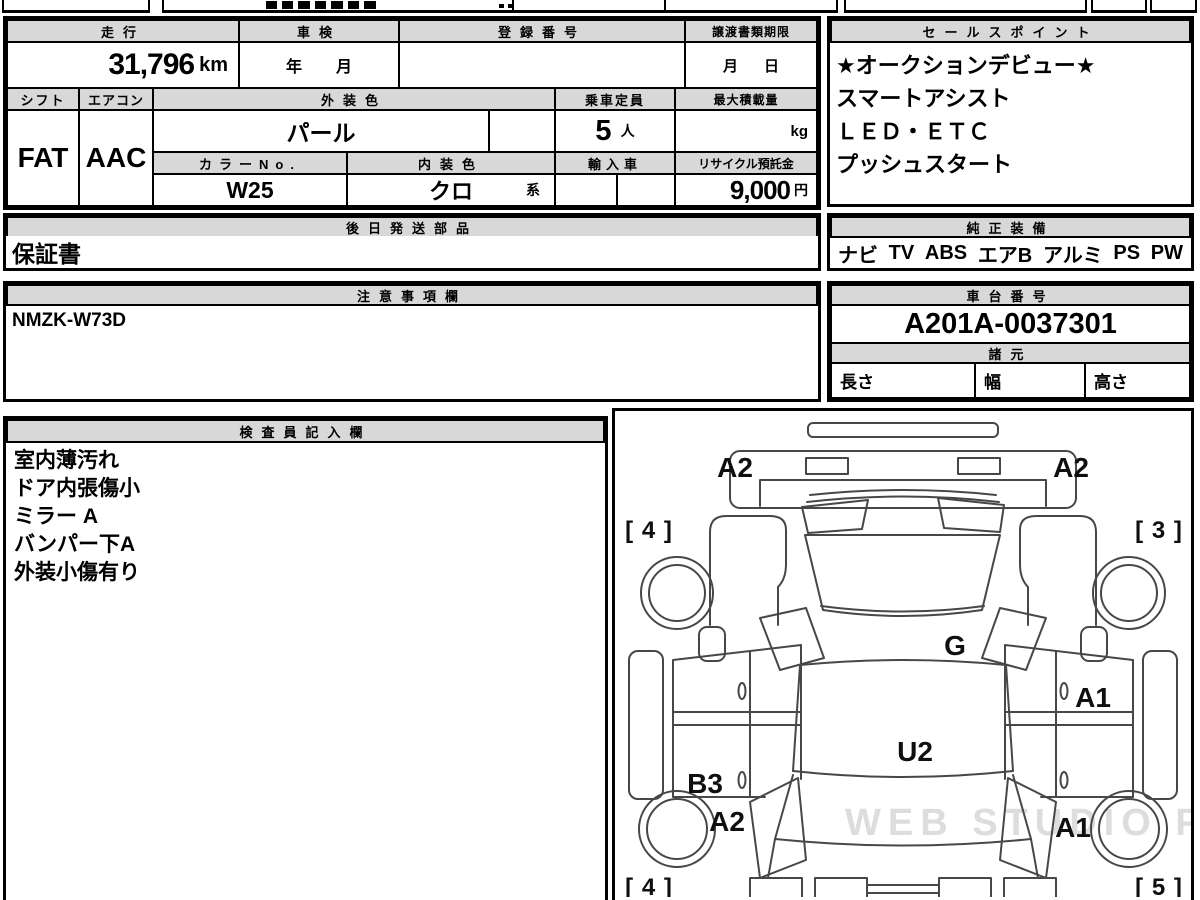 This screenshot has width=1200, height=900. Describe the element at coordinates (801, 190) in the screenshot. I see `recycle-deposit-unit: 円` at that location.